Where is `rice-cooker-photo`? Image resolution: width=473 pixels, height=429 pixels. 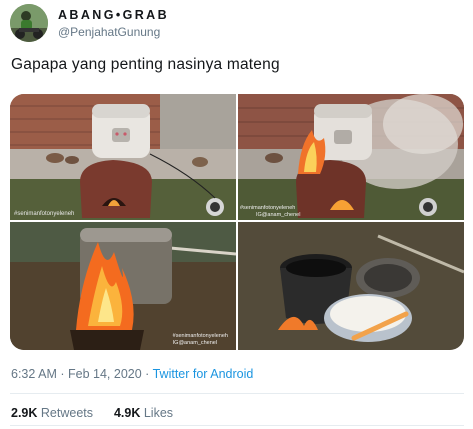
rice-cooker-photo is located at coordinates (123, 157).